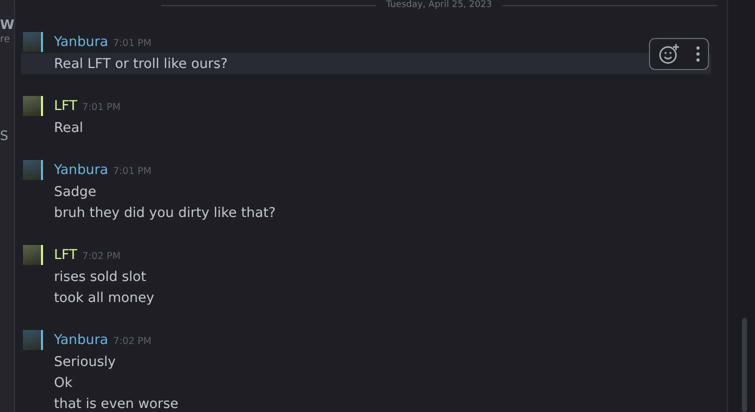 The width and height of the screenshot is (755, 412). Describe the element at coordinates (7, 25) in the screenshot. I see `cut-off-text: W` at that location.